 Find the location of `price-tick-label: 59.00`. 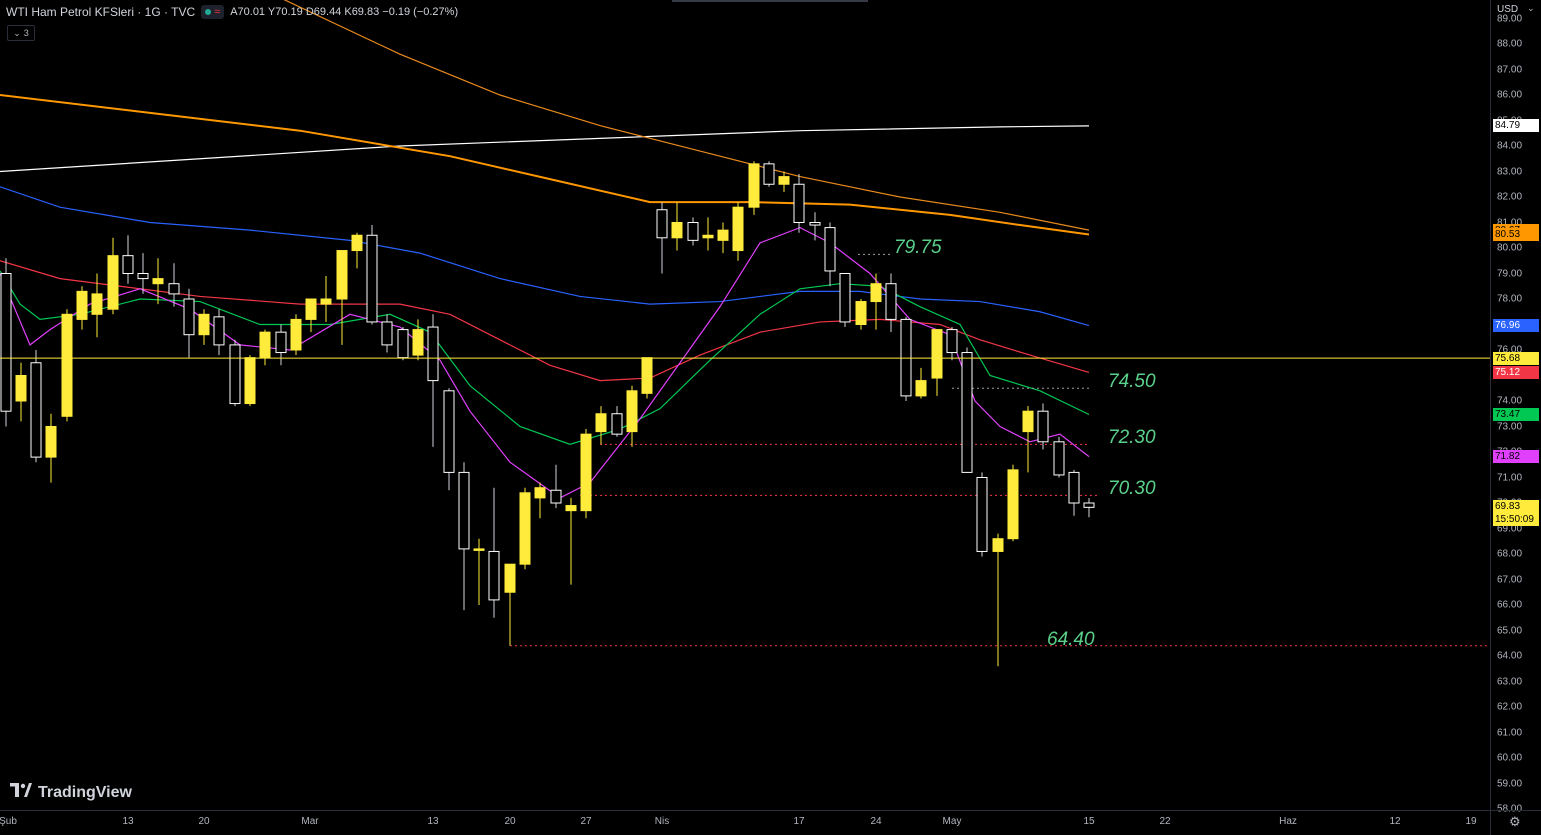

price-tick-label: 59.00 is located at coordinates (1510, 783).